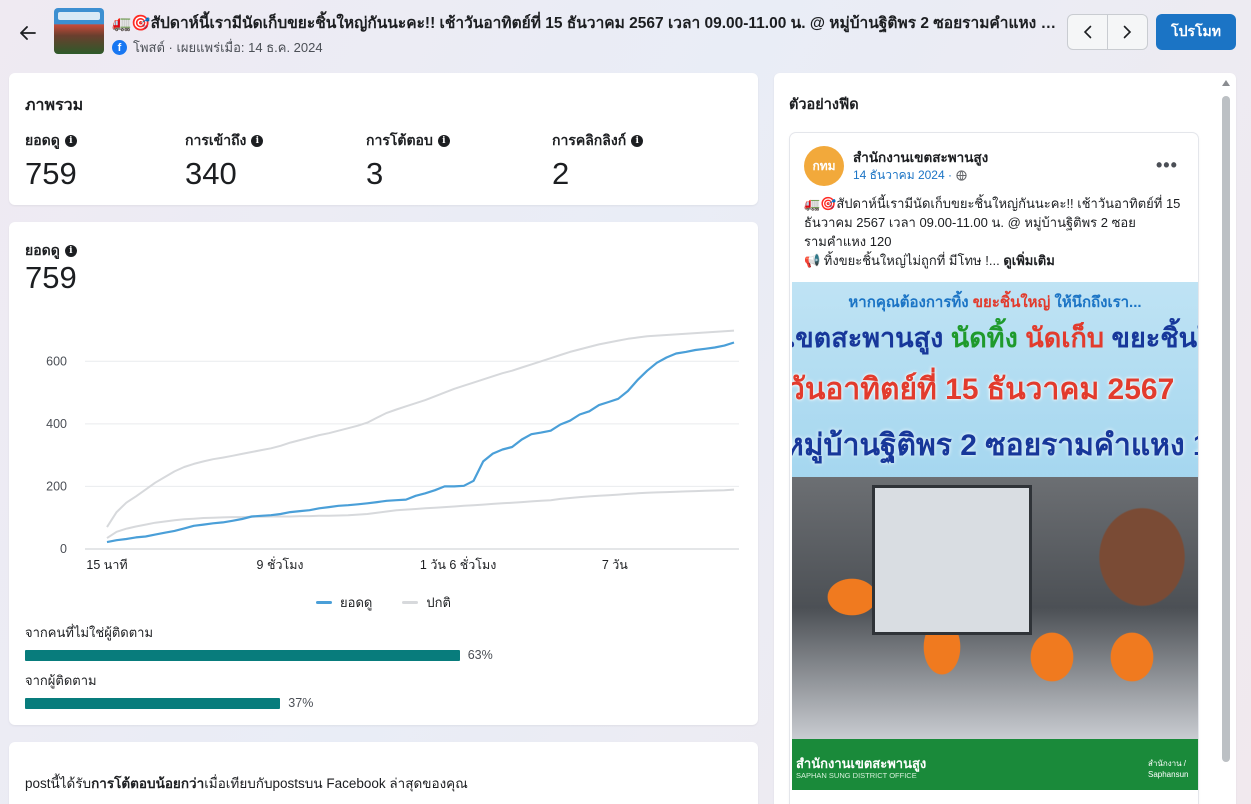 The height and width of the screenshot is (804, 1251). Describe the element at coordinates (983, 389) in the screenshot. I see `image-text-line3: วันอาทิตย์ที่ 15 ธันวาคม 2567` at that location.